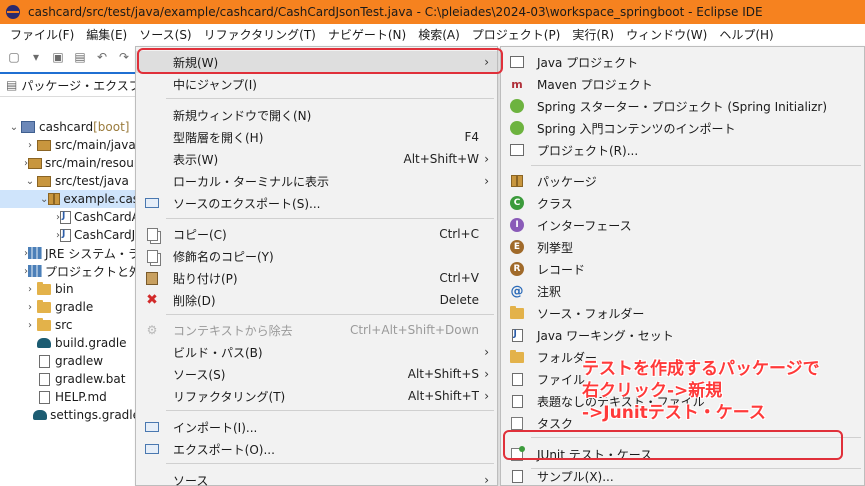  I want to click on tree-item: ⌄ example.cashcard, so click(86, 199).